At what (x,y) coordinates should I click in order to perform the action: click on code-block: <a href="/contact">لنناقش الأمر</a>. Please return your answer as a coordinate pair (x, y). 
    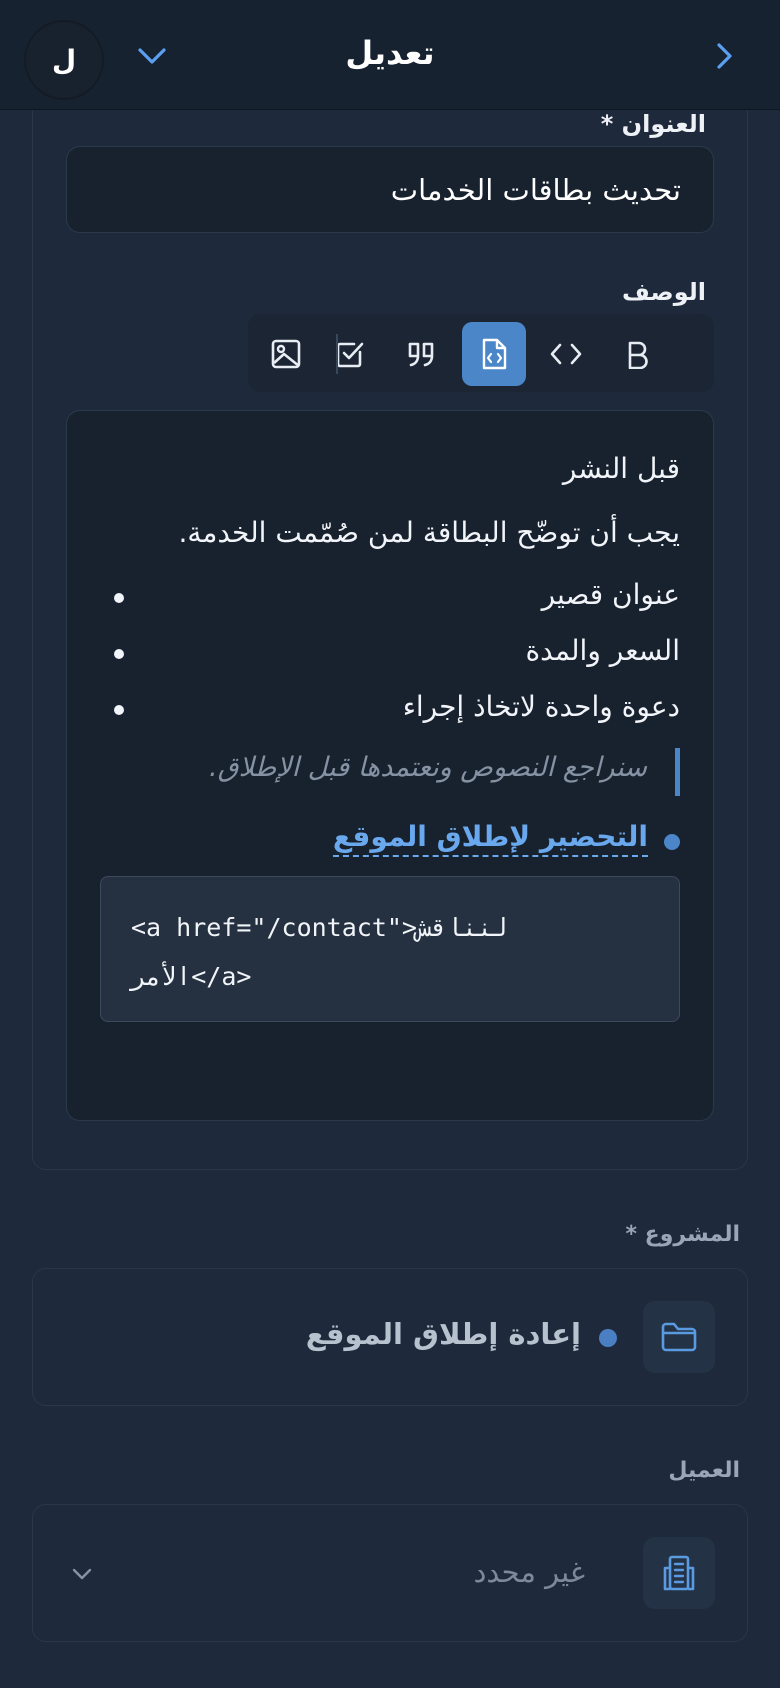
    Looking at the image, I should click on (390, 949).